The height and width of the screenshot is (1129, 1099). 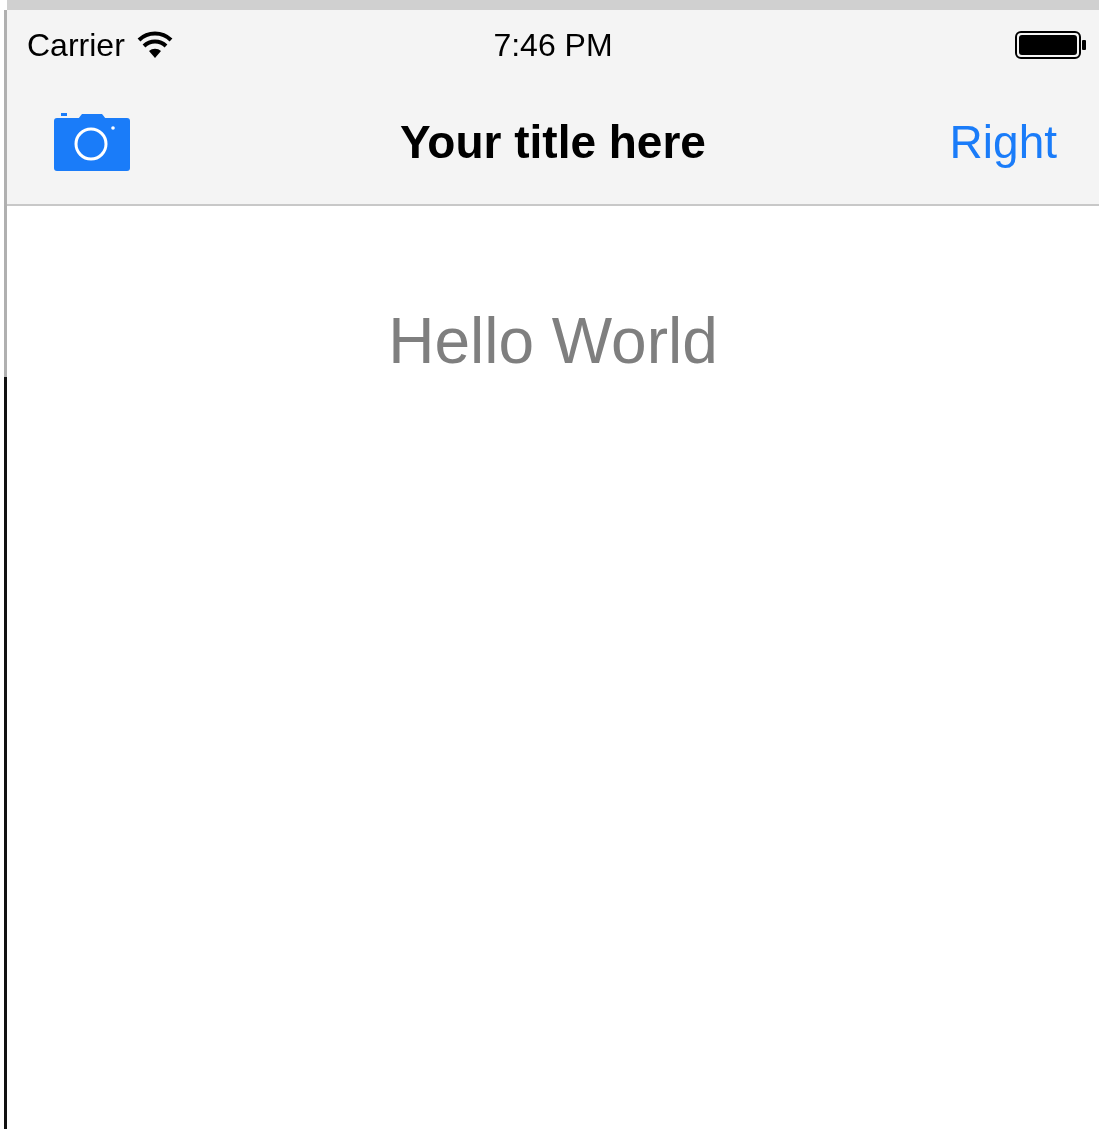 What do you see at coordinates (1003, 142) in the screenshot?
I see `right-button: Right` at bounding box center [1003, 142].